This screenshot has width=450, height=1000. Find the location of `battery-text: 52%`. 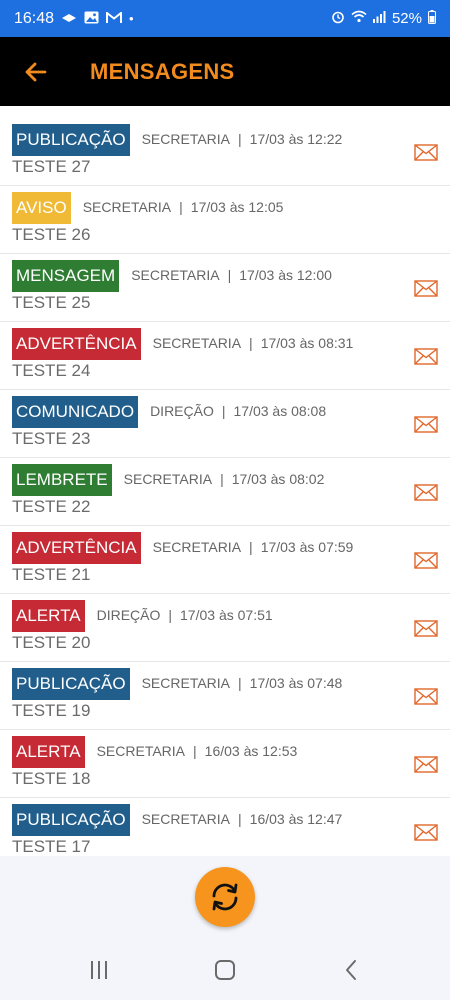

battery-text: 52% is located at coordinates (406, 18).